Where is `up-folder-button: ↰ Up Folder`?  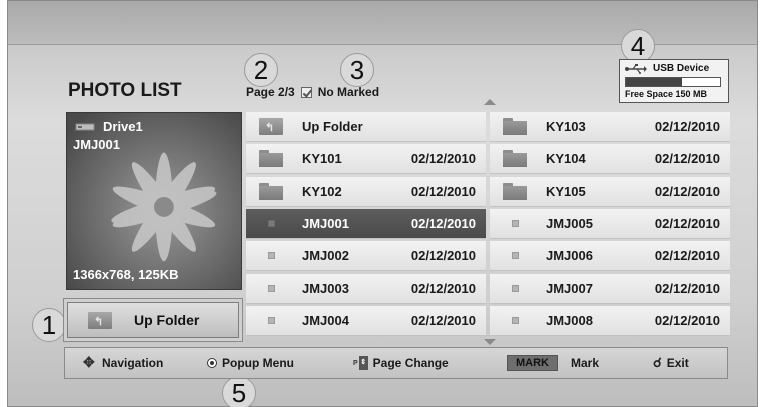
up-folder-button: ↰ Up Folder is located at coordinates (153, 320).